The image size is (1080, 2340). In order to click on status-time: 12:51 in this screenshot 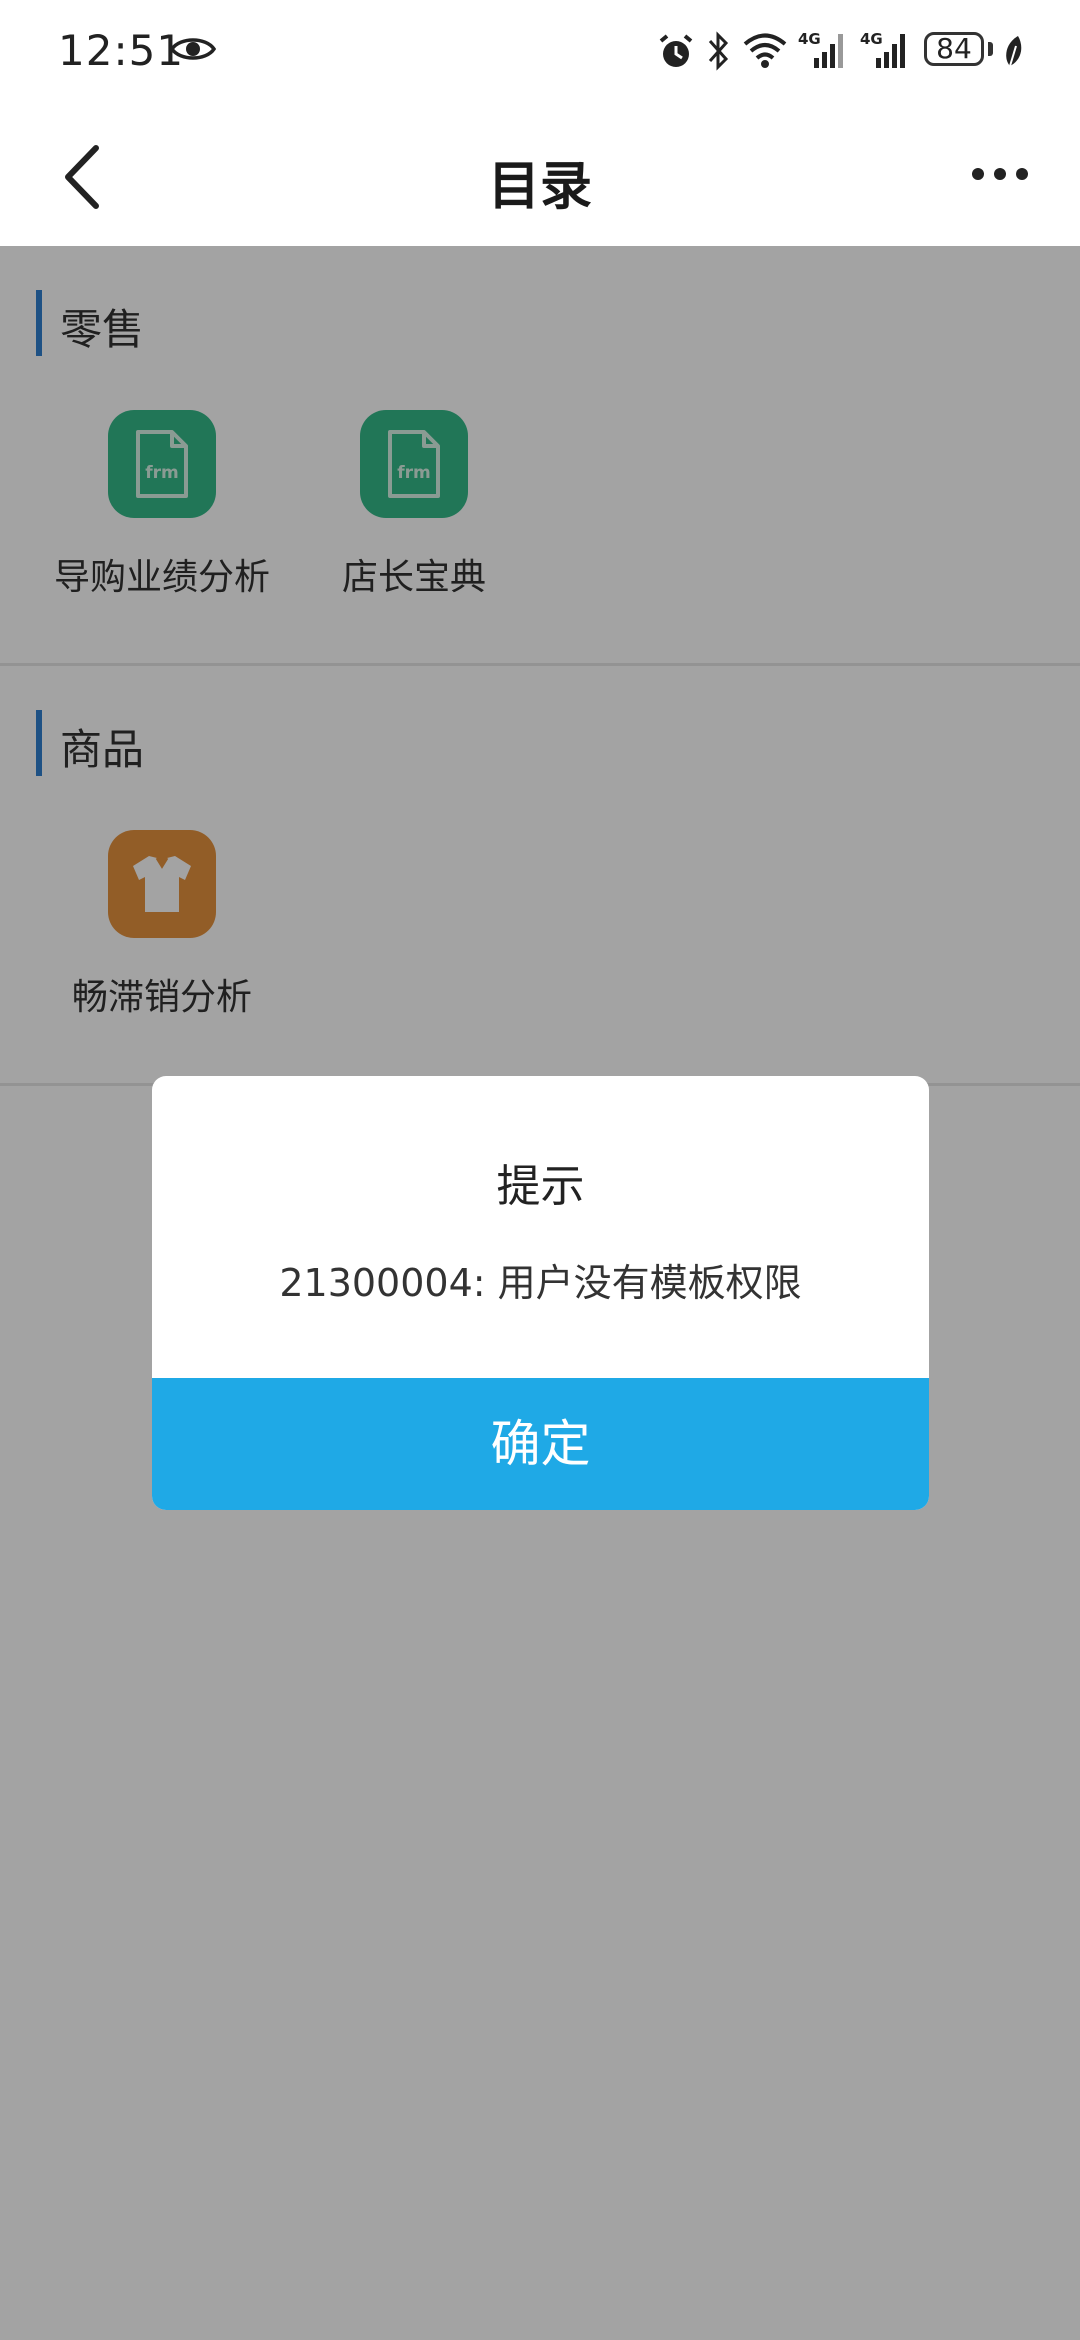, I will do `click(121, 50)`.